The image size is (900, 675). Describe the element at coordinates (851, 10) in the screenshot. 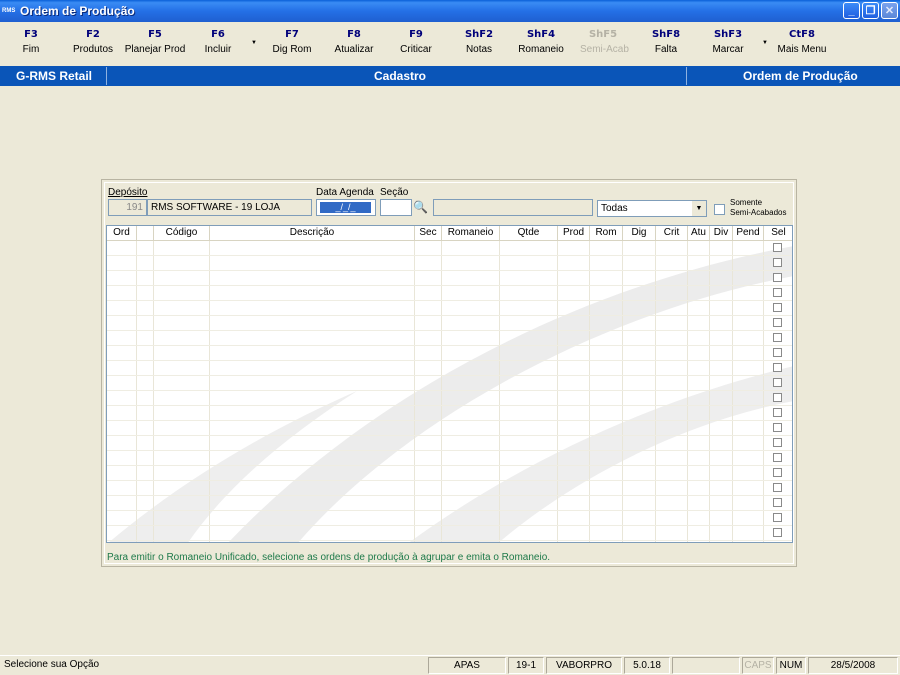

I see `minimize-icon: _` at that location.